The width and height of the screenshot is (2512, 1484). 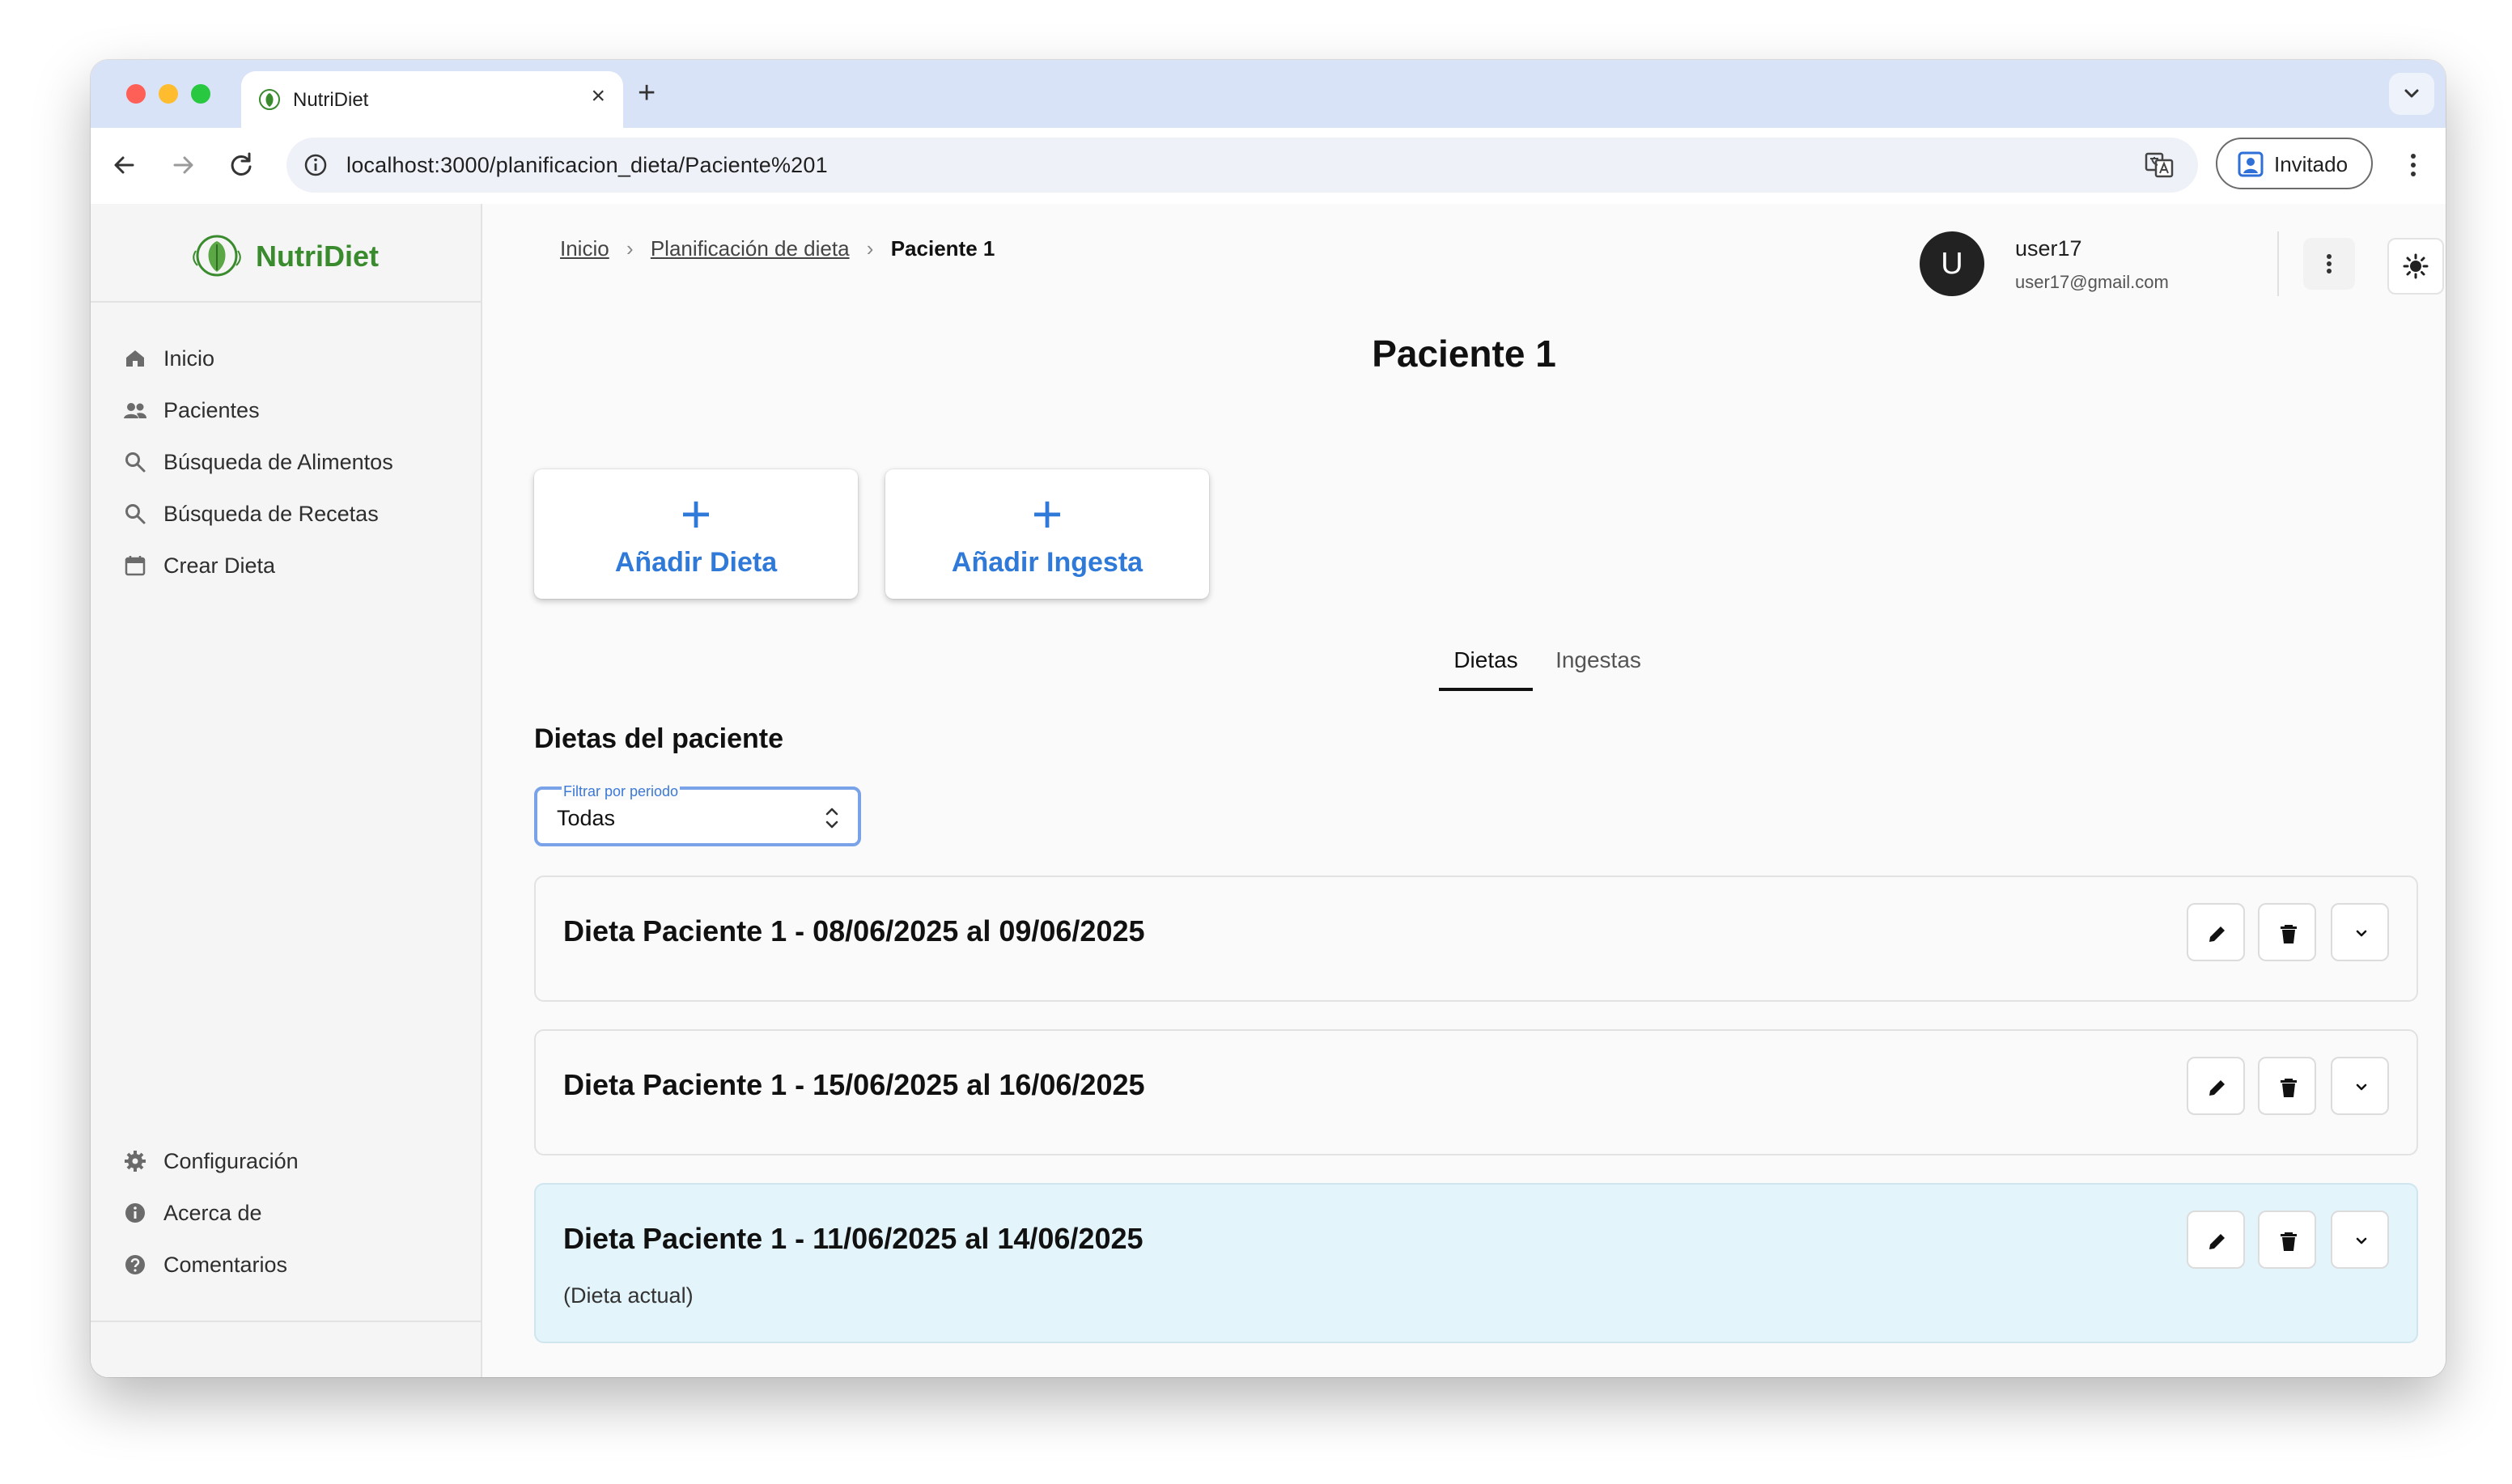 I want to click on period-filter-select: Filtrar por periodo Todas, so click(x=697, y=815).